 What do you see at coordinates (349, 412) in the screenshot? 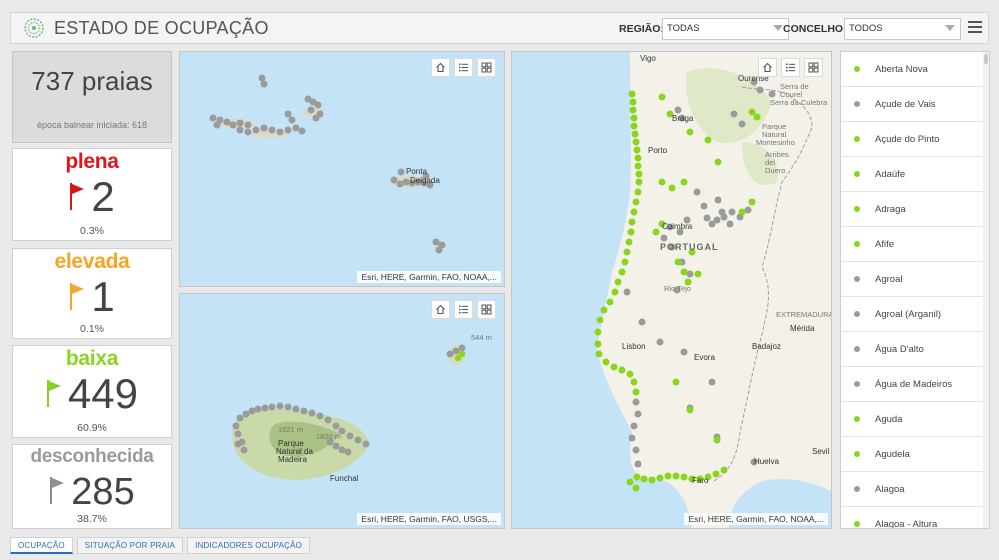
I see `madeira-map-canvas` at bounding box center [349, 412].